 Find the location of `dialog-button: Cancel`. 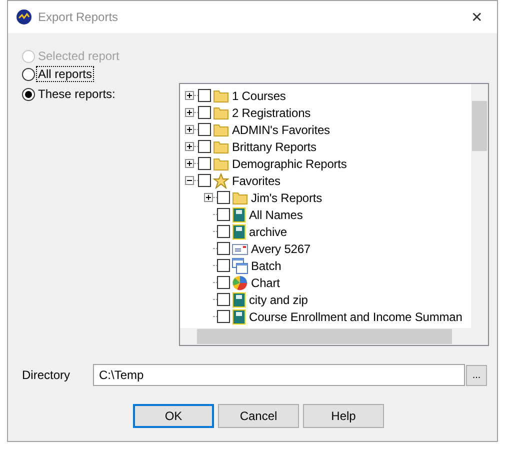

dialog-button: Cancel is located at coordinates (258, 416).